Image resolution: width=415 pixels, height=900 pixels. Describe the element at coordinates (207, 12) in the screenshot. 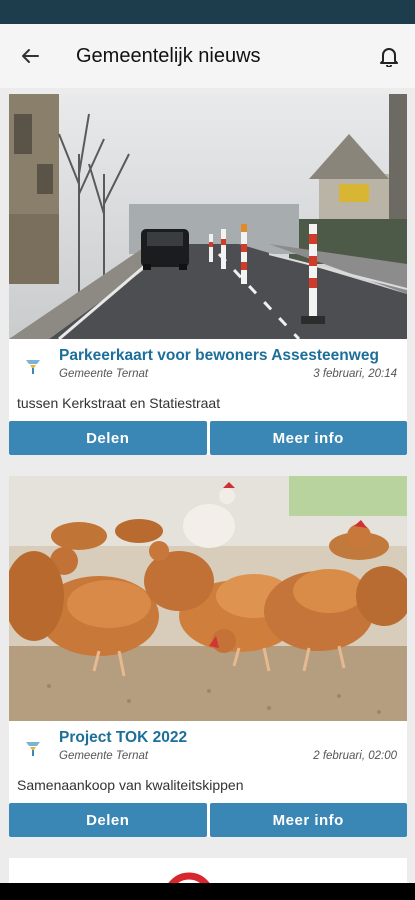

I see `status-bar` at that location.